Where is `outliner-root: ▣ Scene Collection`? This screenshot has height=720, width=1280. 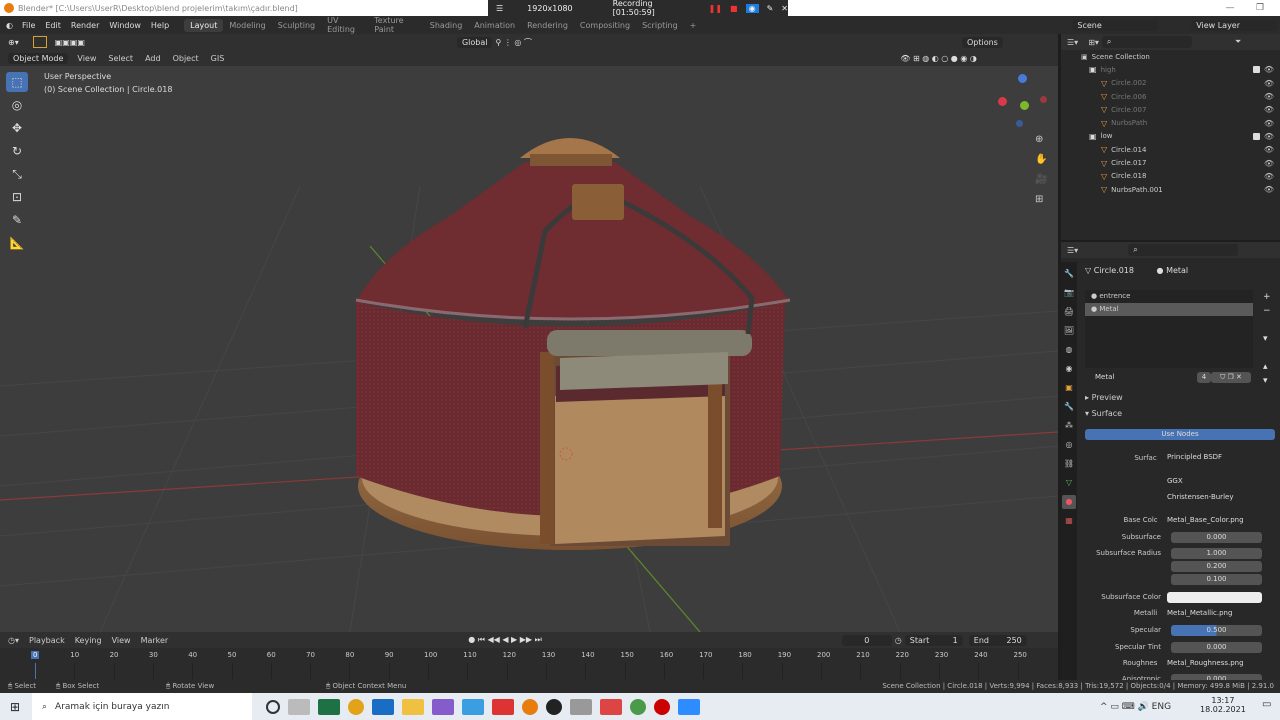 outliner-root: ▣ Scene Collection is located at coordinates (1170, 56).